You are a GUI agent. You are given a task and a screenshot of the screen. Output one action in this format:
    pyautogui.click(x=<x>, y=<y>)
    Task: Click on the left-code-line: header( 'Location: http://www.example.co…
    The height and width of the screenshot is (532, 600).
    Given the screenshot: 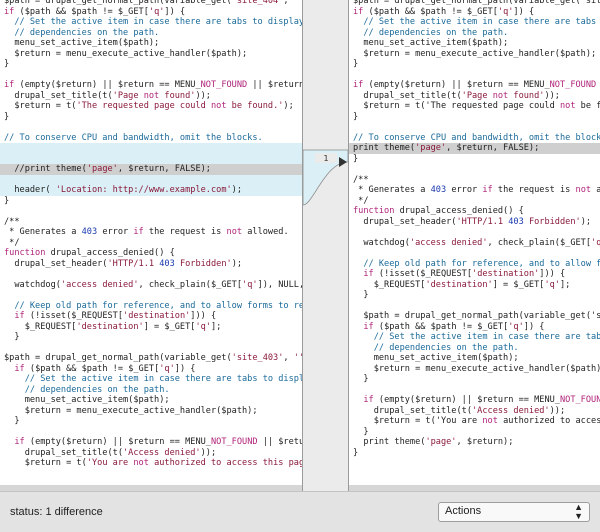 What is the action you would take?
    pyautogui.click(x=151, y=190)
    